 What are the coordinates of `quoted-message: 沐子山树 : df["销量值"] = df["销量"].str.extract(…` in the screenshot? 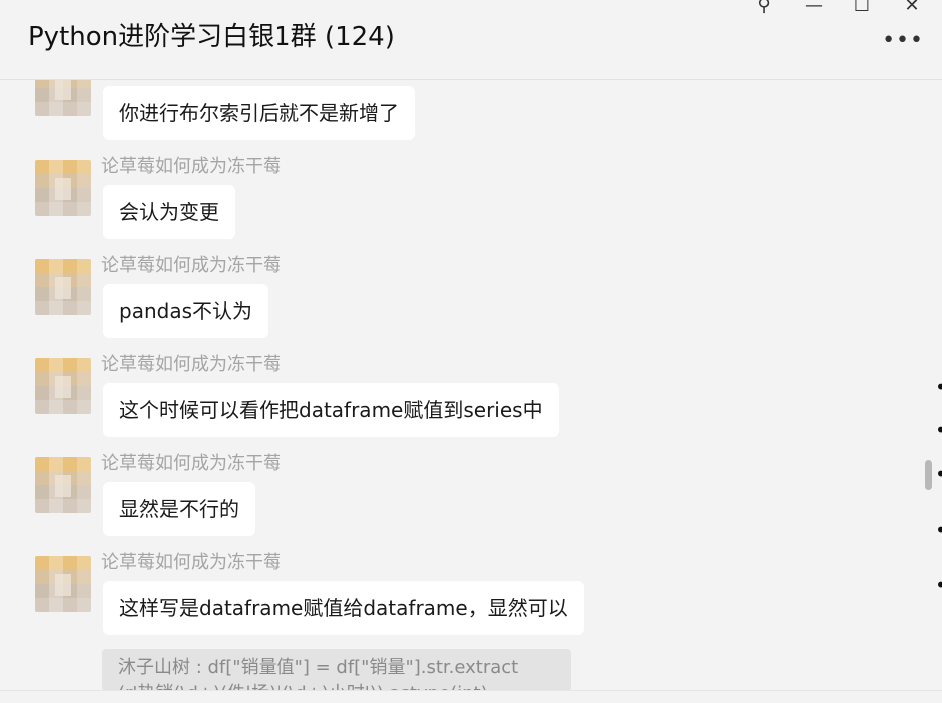 It's located at (336, 669).